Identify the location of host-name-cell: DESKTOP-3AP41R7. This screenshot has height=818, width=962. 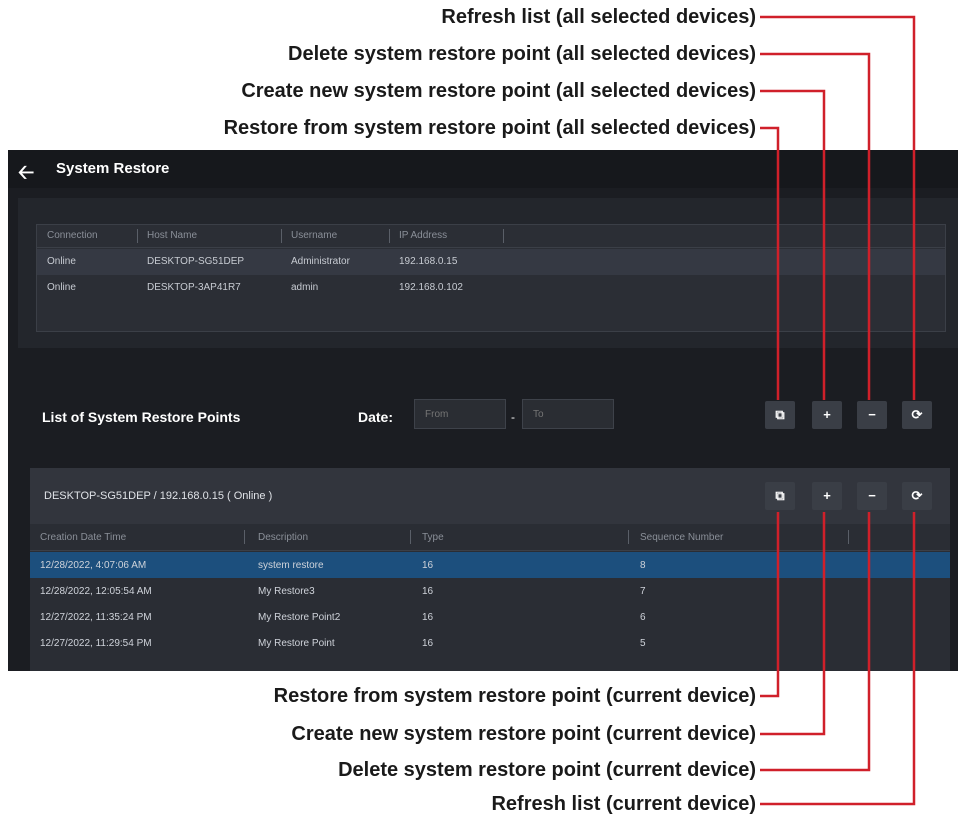
(194, 287).